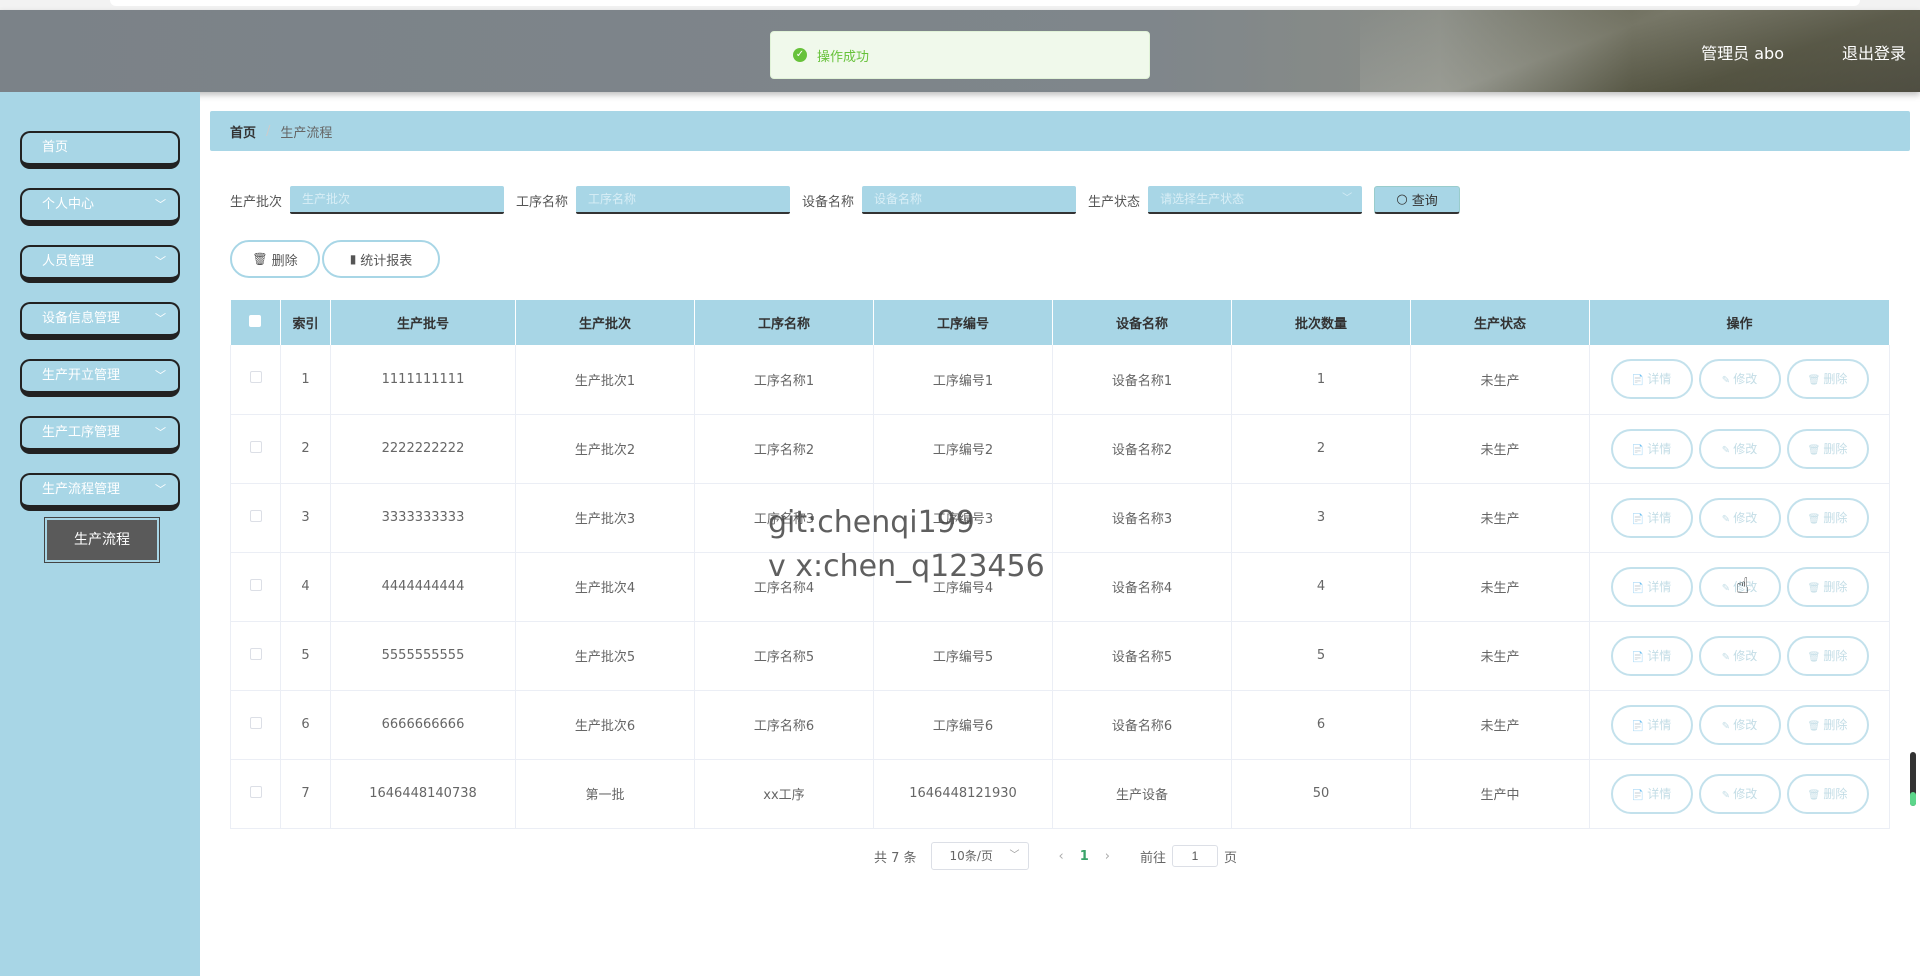 Image resolution: width=1920 pixels, height=976 pixels. I want to click on sidebar-item-personal-center: 个人中心 ﹀, so click(100, 207).